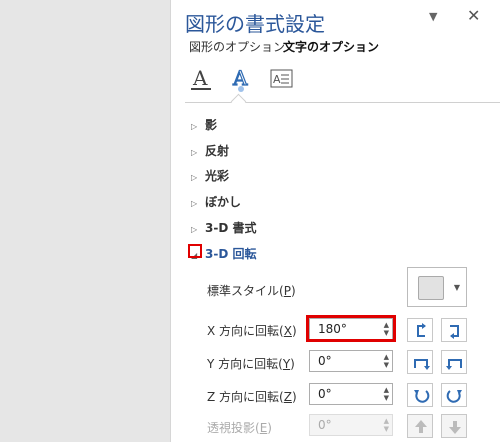 The height and width of the screenshot is (442, 500). Describe the element at coordinates (420, 426) in the screenshot. I see `increase-perspective-button` at that location.